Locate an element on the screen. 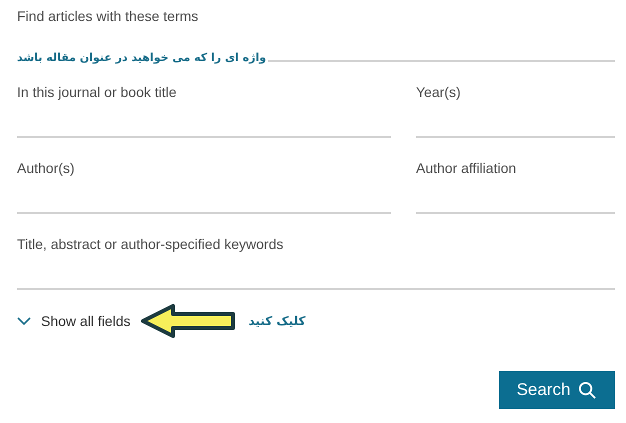 This screenshot has height=423, width=626. field-label: Author affiliation is located at coordinates (467, 168).